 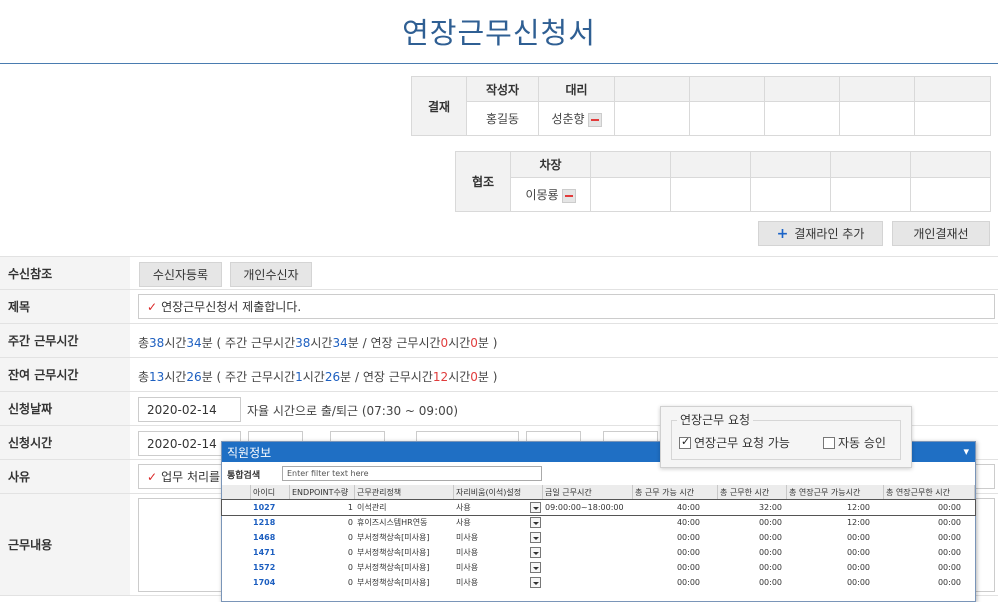 I want to click on auto-approve-checkbox, so click(x=829, y=442).